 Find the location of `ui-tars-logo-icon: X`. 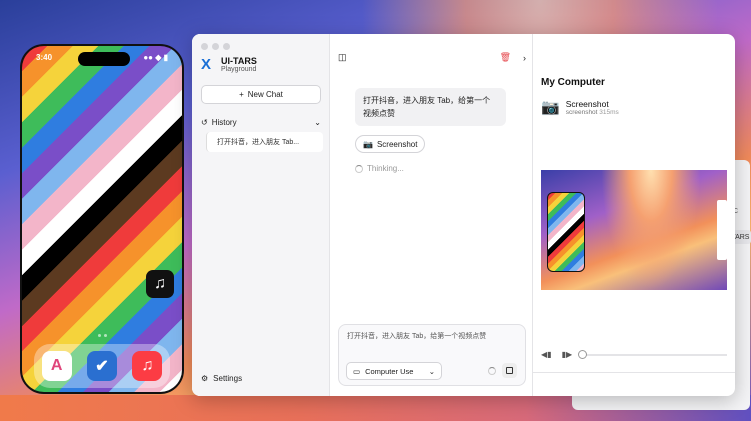

ui-tars-logo-icon: X is located at coordinates (206, 64).